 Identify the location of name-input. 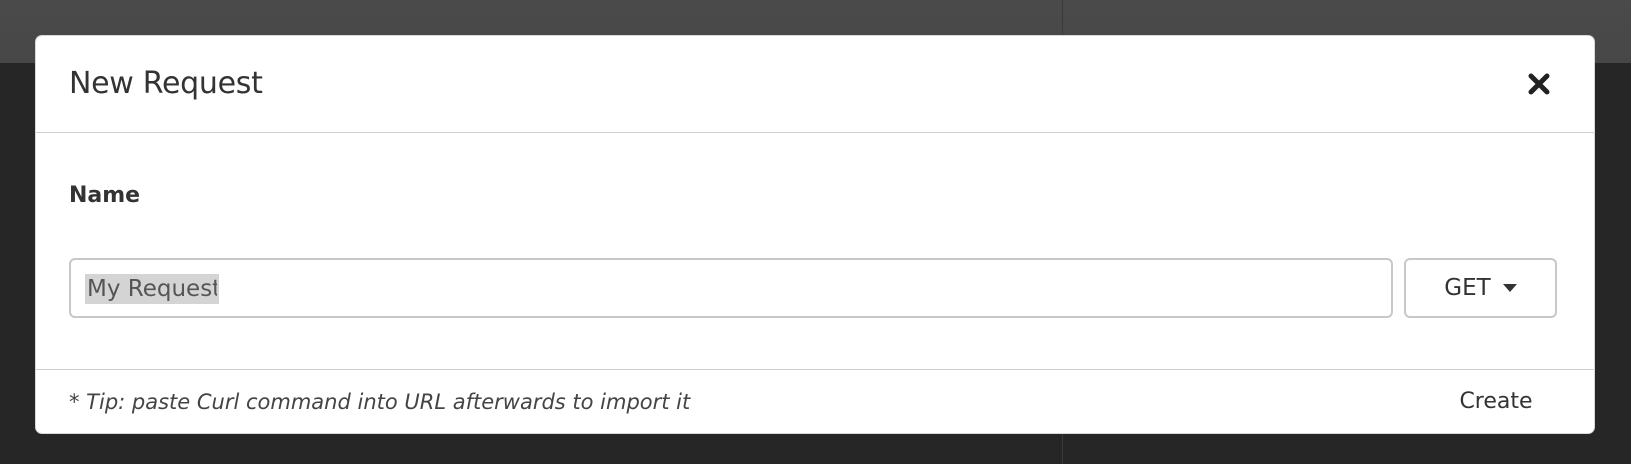
(152, 289).